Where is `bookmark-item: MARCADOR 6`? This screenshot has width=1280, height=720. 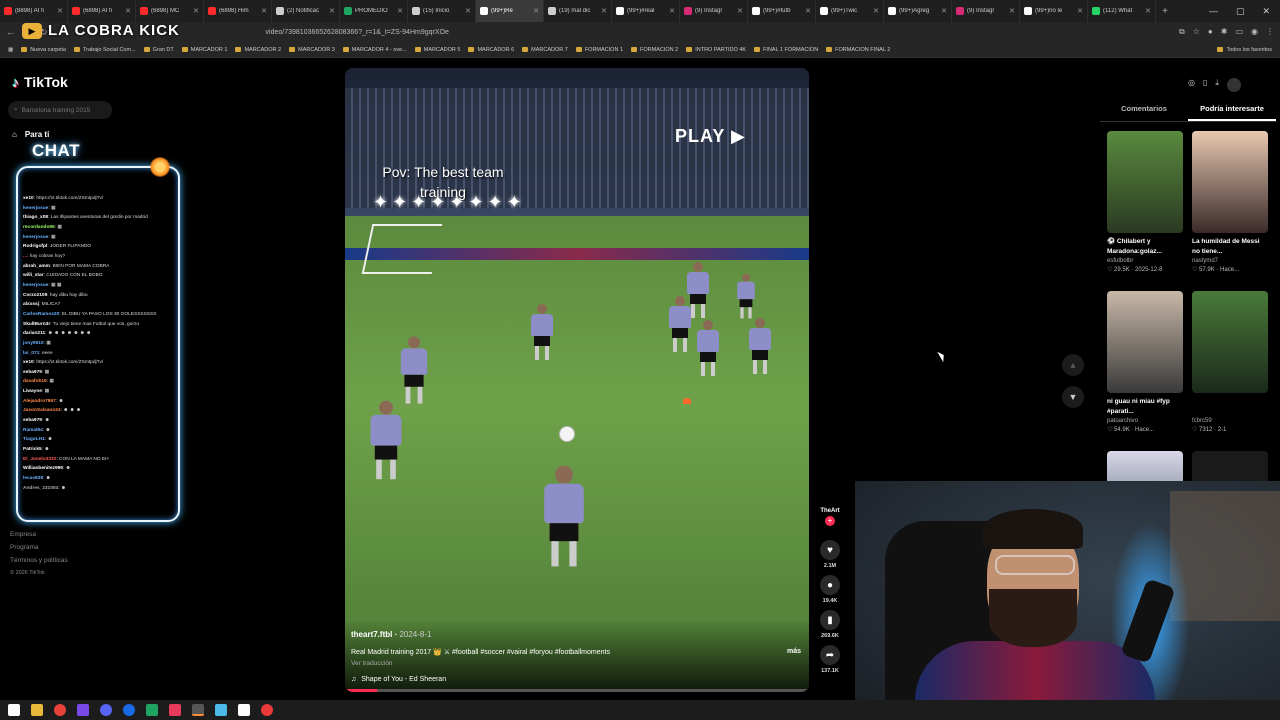 bookmark-item: MARCADOR 6 is located at coordinates (491, 50).